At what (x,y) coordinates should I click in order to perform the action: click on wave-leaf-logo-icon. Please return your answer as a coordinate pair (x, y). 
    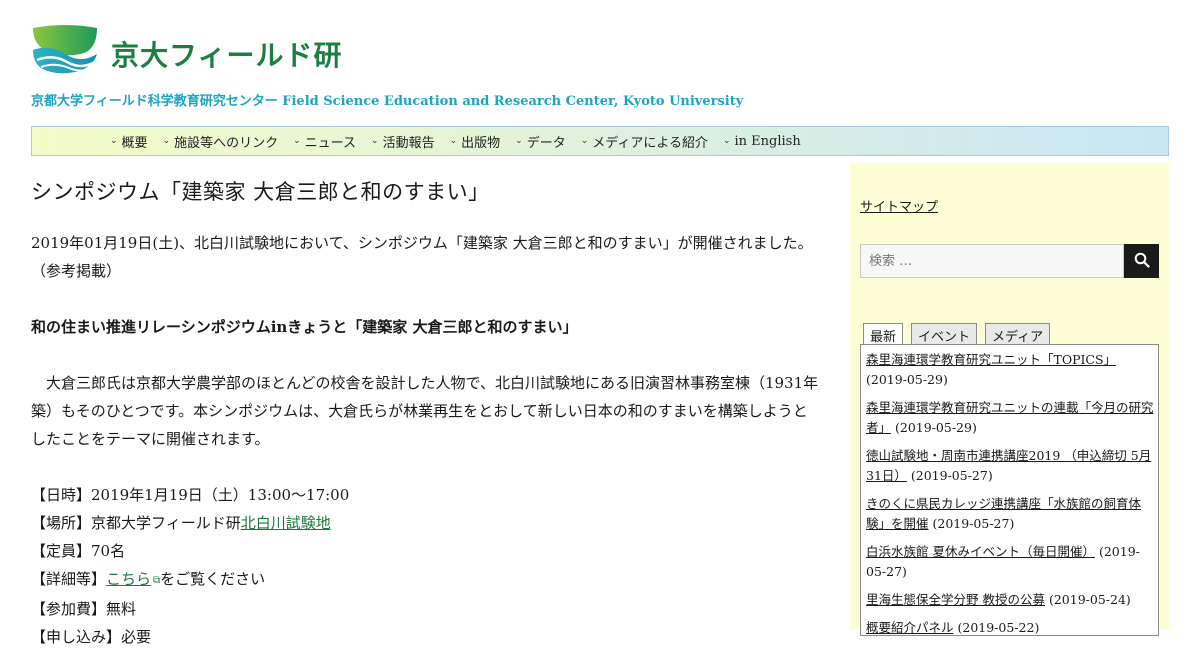
    Looking at the image, I should click on (65, 50).